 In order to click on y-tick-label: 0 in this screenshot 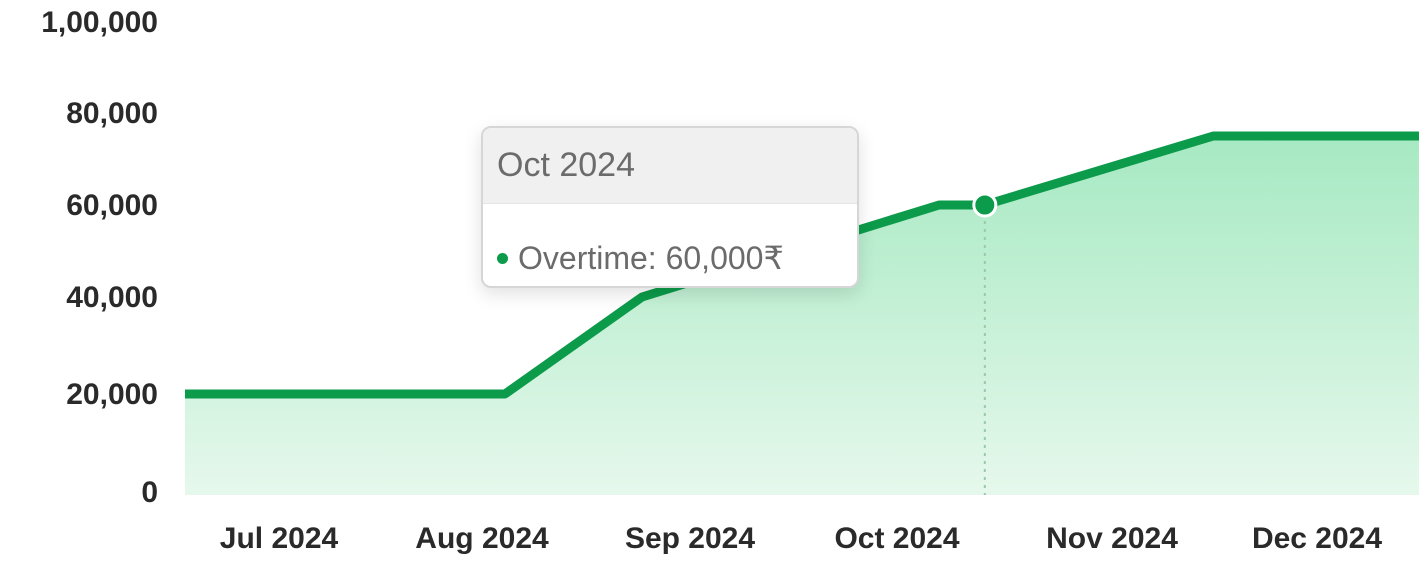, I will do `click(149, 492)`.